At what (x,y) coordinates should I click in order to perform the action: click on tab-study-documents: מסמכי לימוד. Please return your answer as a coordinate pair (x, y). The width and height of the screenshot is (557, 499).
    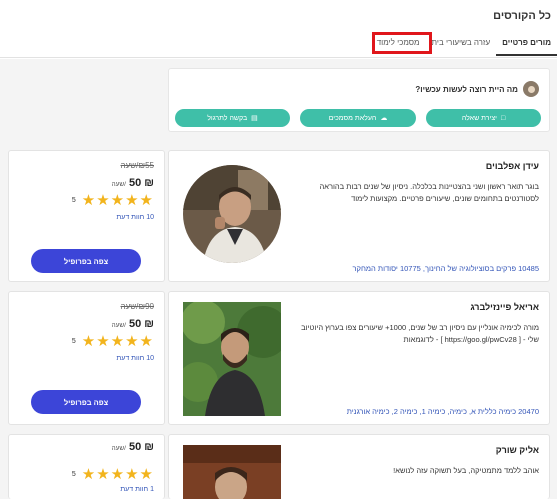
    Looking at the image, I should click on (398, 45).